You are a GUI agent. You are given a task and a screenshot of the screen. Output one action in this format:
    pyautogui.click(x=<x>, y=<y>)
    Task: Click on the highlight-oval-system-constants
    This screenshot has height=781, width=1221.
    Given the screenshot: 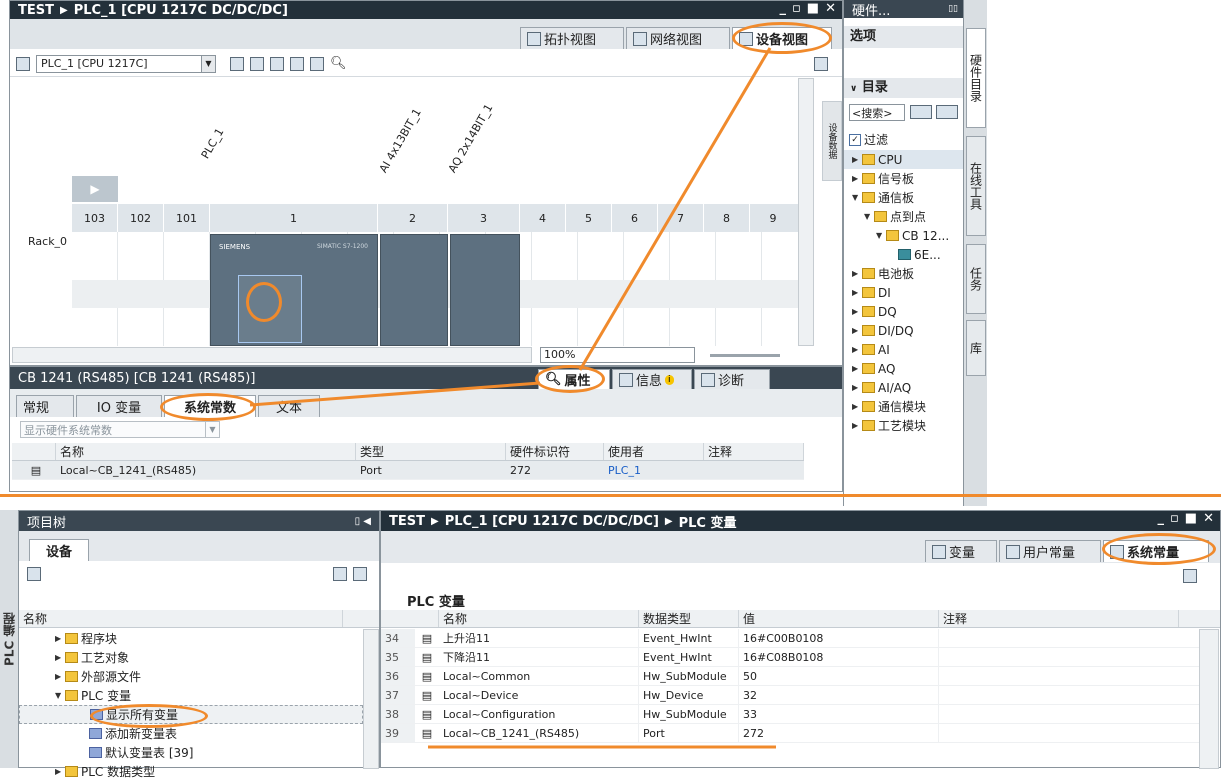 What is the action you would take?
    pyautogui.click(x=208, y=407)
    